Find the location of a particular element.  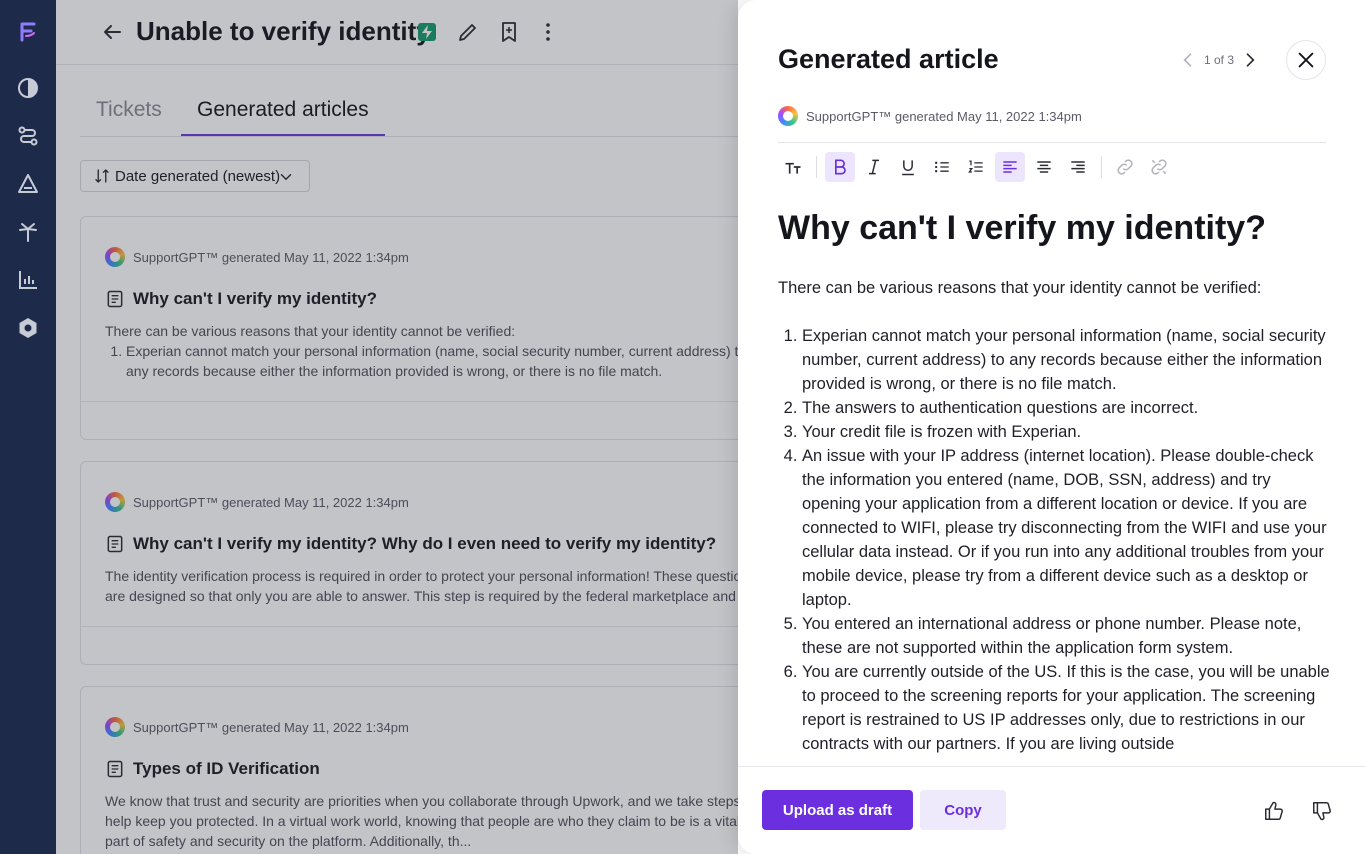

numbered-list-icon is located at coordinates (975, 166).